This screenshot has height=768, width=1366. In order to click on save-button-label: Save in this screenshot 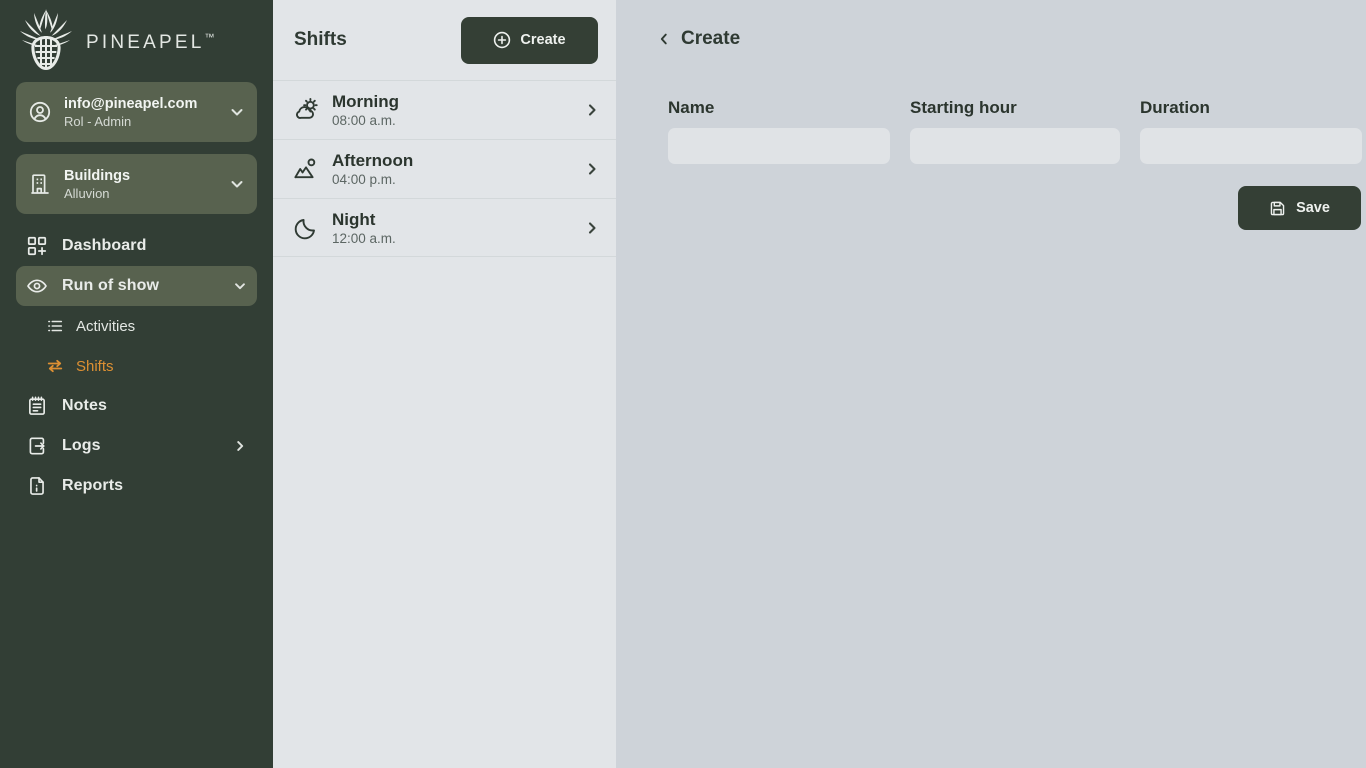, I will do `click(1313, 208)`.